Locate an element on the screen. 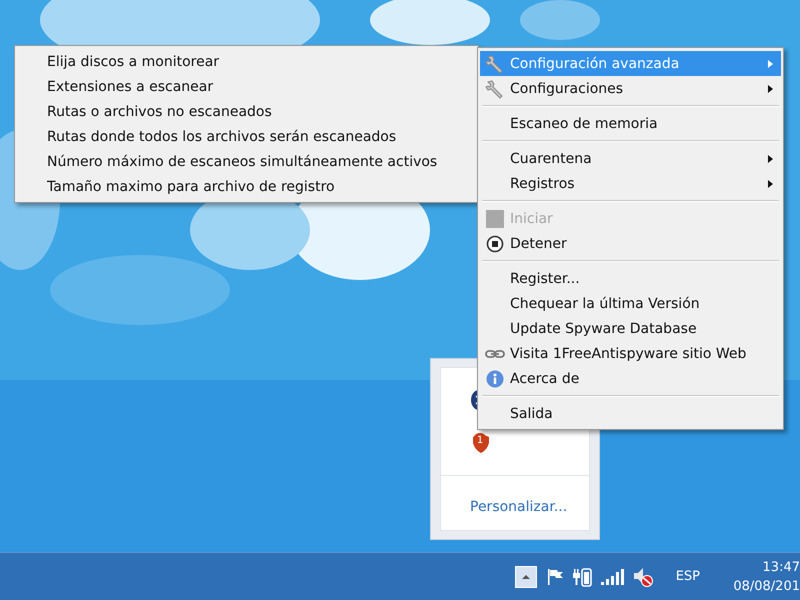  show-hidden-icons-button is located at coordinates (525, 577).